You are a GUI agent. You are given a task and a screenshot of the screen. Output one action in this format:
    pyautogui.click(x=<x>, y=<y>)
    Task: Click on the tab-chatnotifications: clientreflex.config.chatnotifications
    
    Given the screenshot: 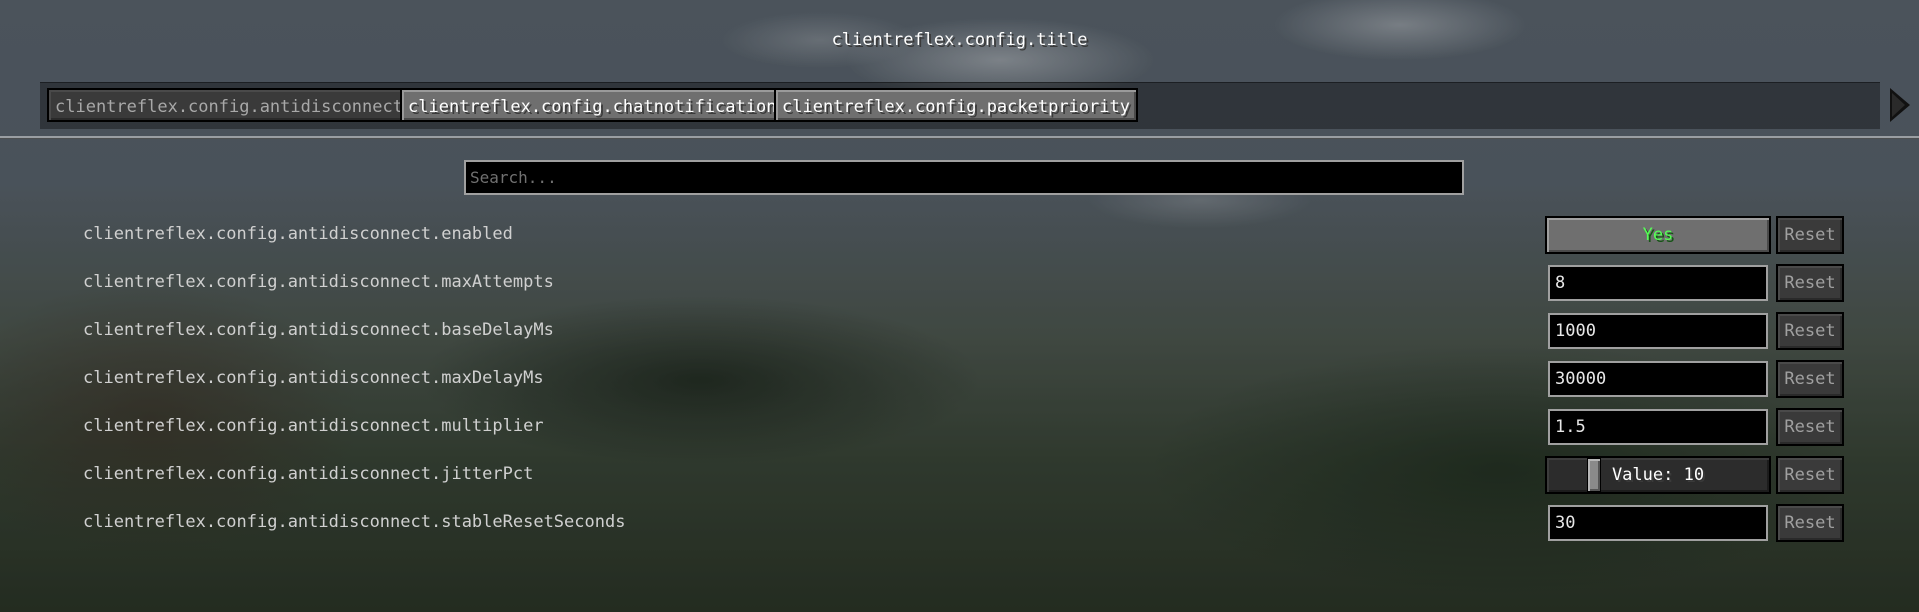 What is the action you would take?
    pyautogui.click(x=597, y=105)
    